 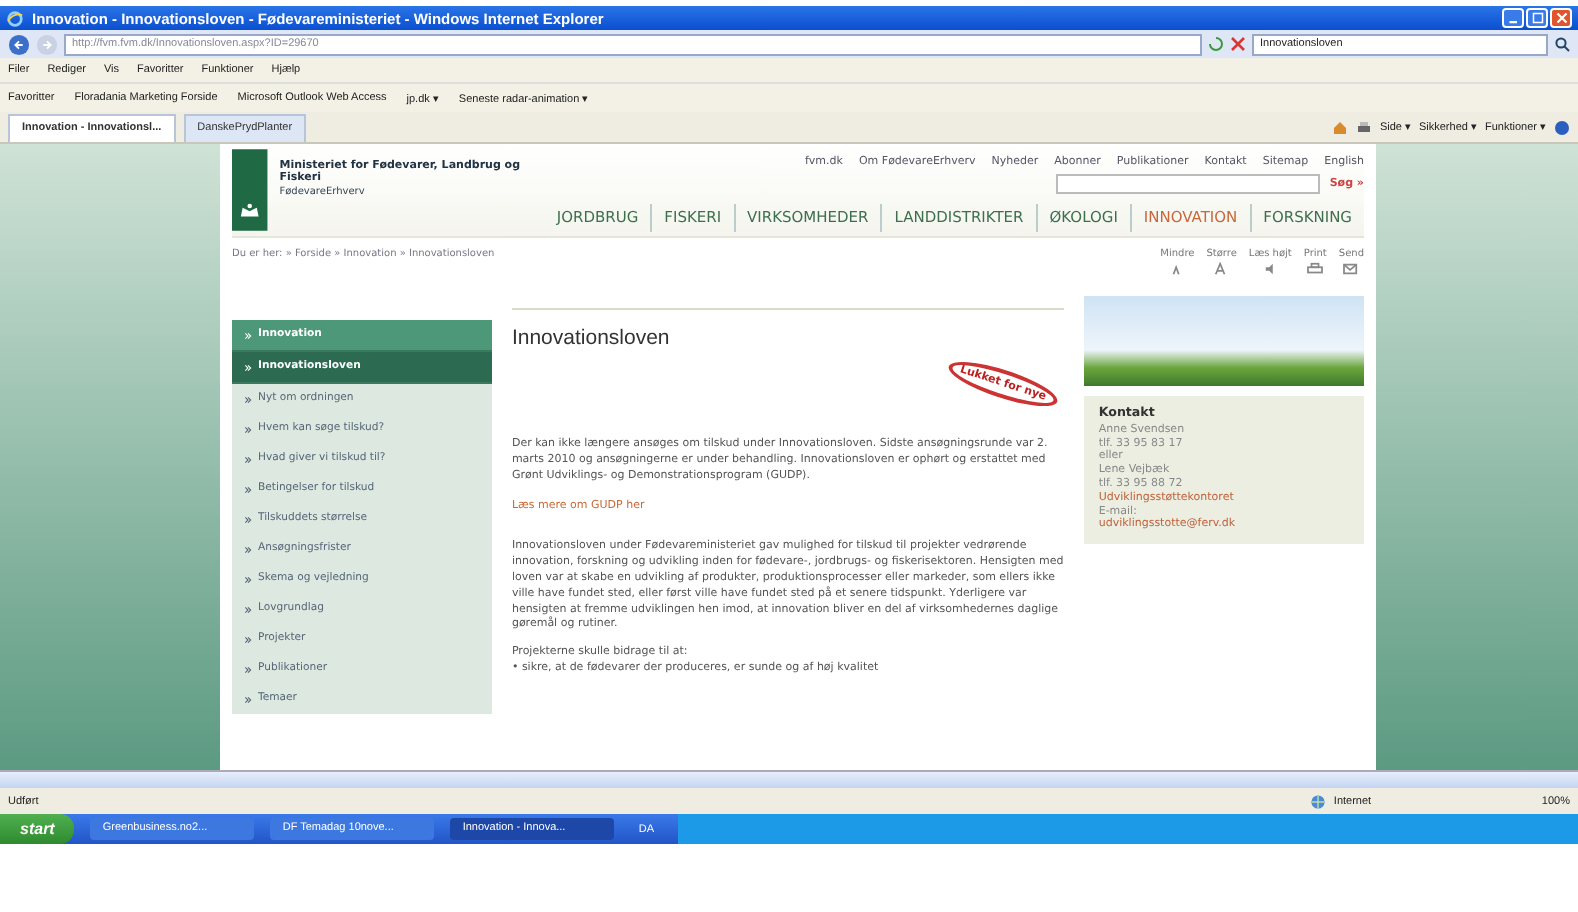 What do you see at coordinates (1315, 269) in the screenshot?
I see `printer-icon` at bounding box center [1315, 269].